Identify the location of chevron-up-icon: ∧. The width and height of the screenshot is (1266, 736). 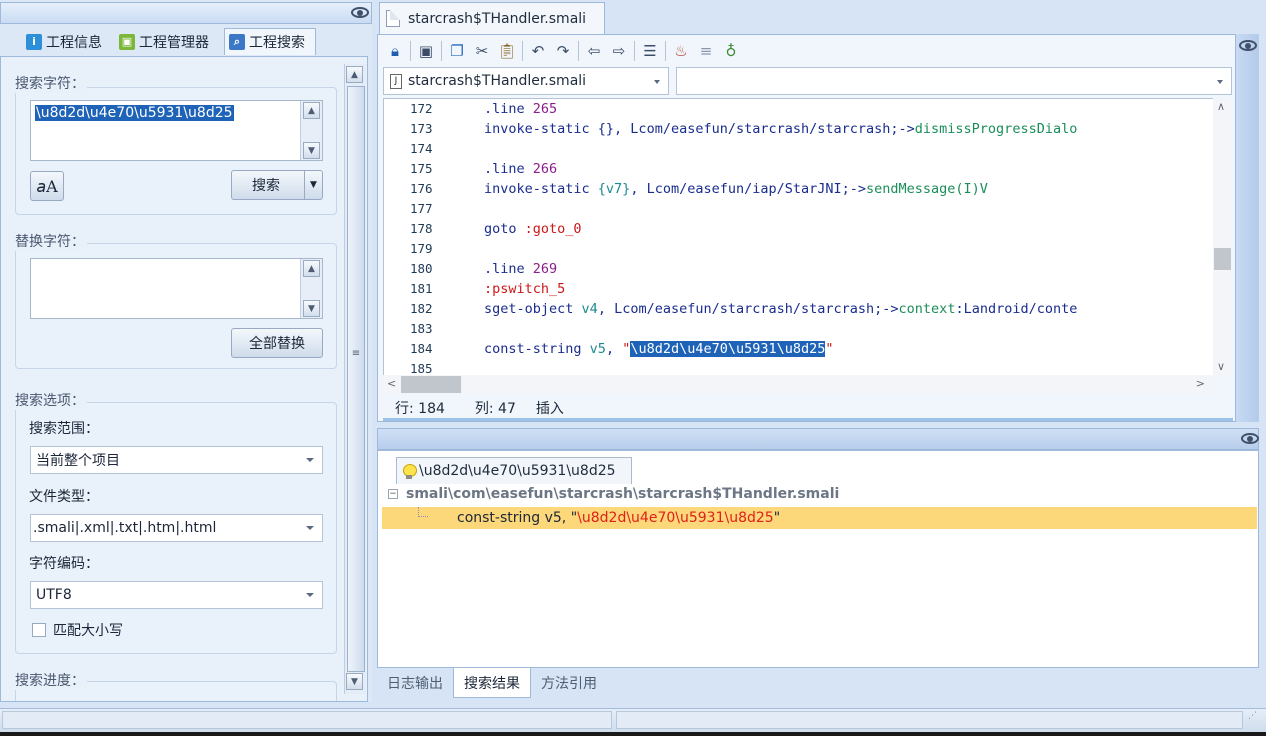
(1221, 106).